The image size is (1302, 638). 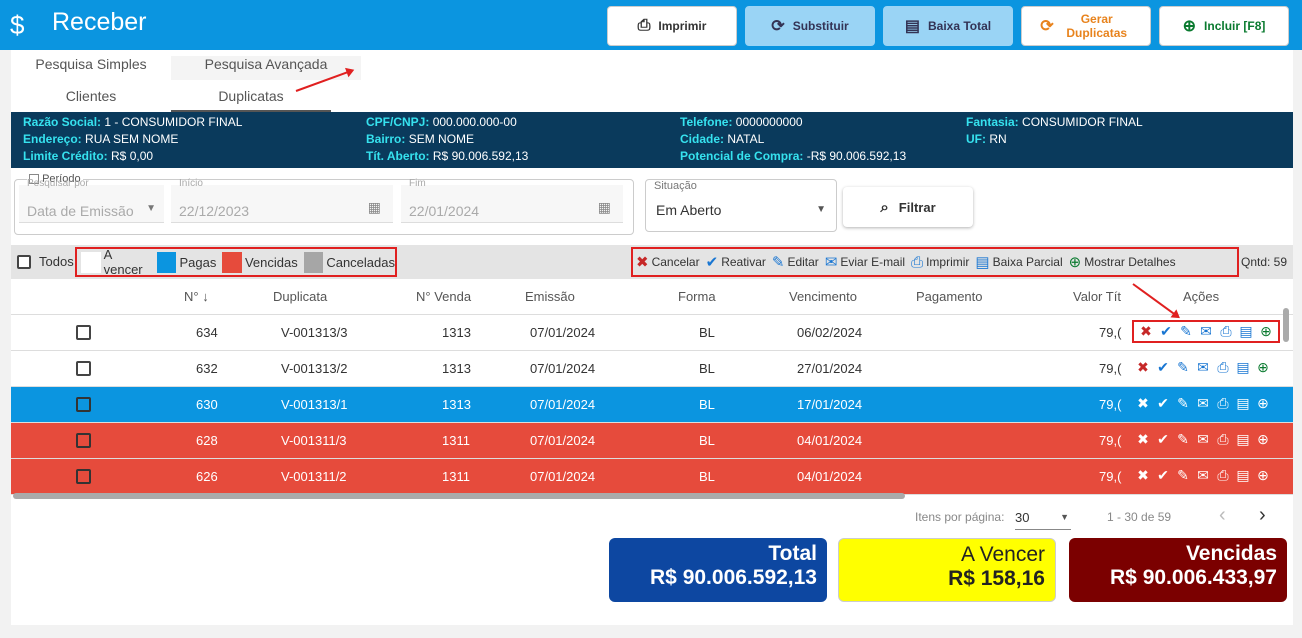 What do you see at coordinates (823, 296) in the screenshot?
I see `col-vencimento: Vencimento` at bounding box center [823, 296].